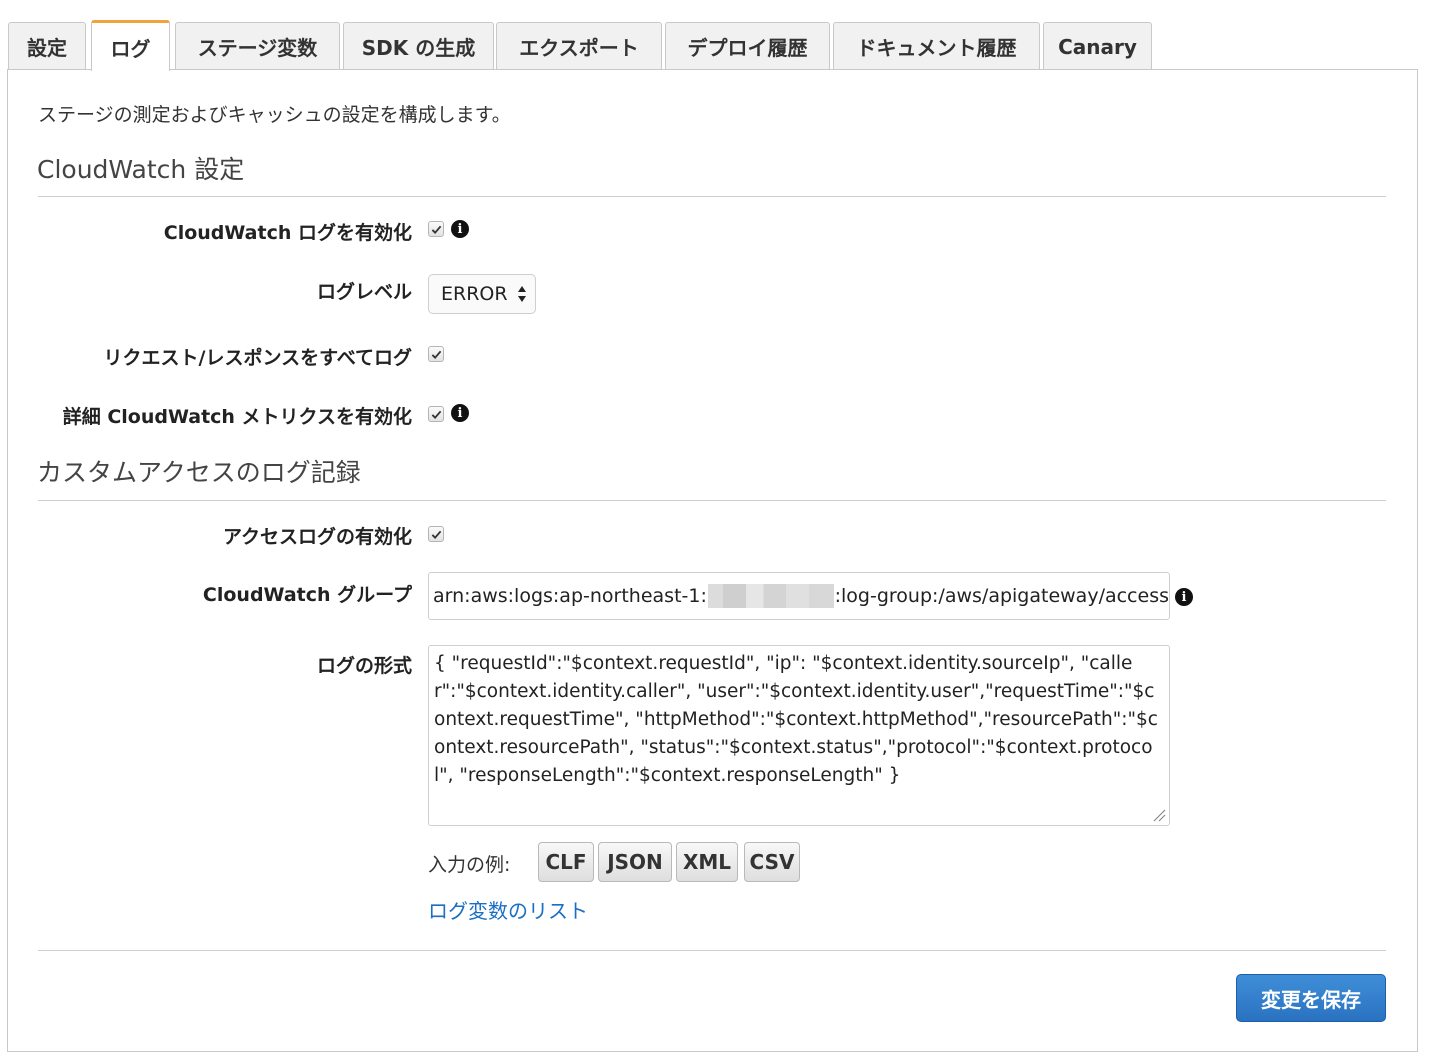 This screenshot has height=1060, width=1432. What do you see at coordinates (712, 950) in the screenshot?
I see `footer-divider` at bounding box center [712, 950].